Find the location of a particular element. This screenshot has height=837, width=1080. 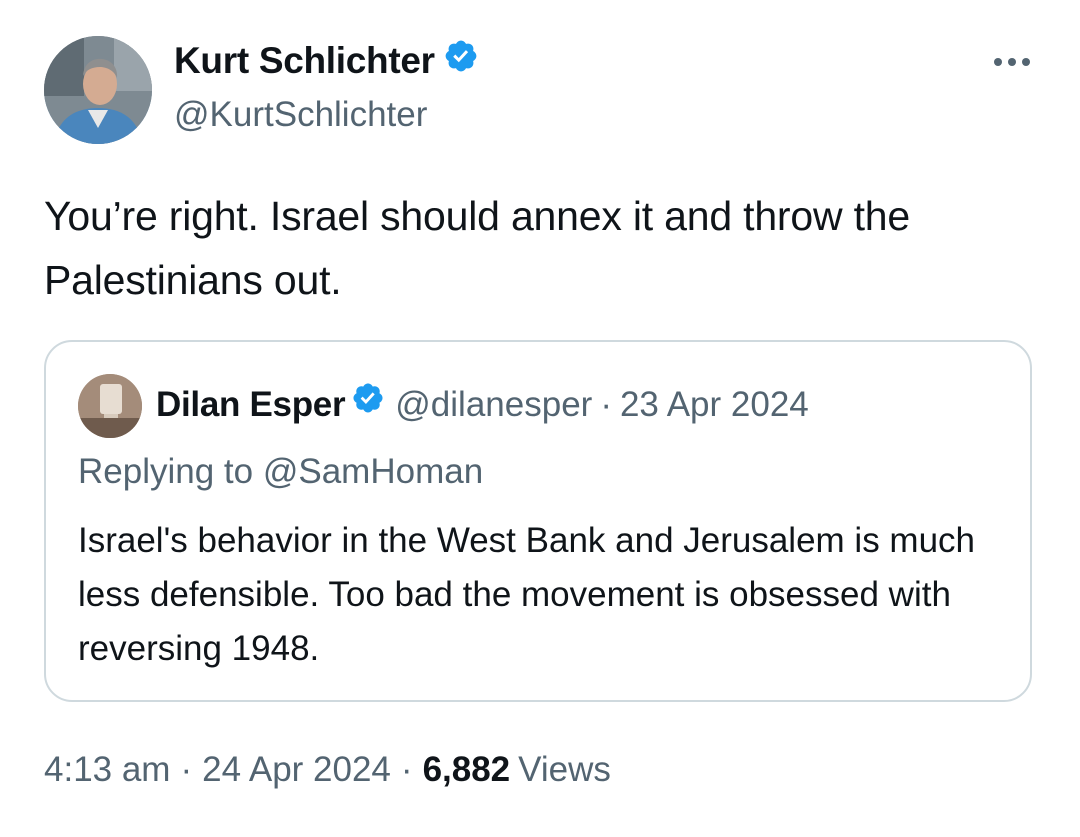

tweet-meta: 4:13 am · 24 Apr 2024 · 6,882 Views is located at coordinates (327, 770).